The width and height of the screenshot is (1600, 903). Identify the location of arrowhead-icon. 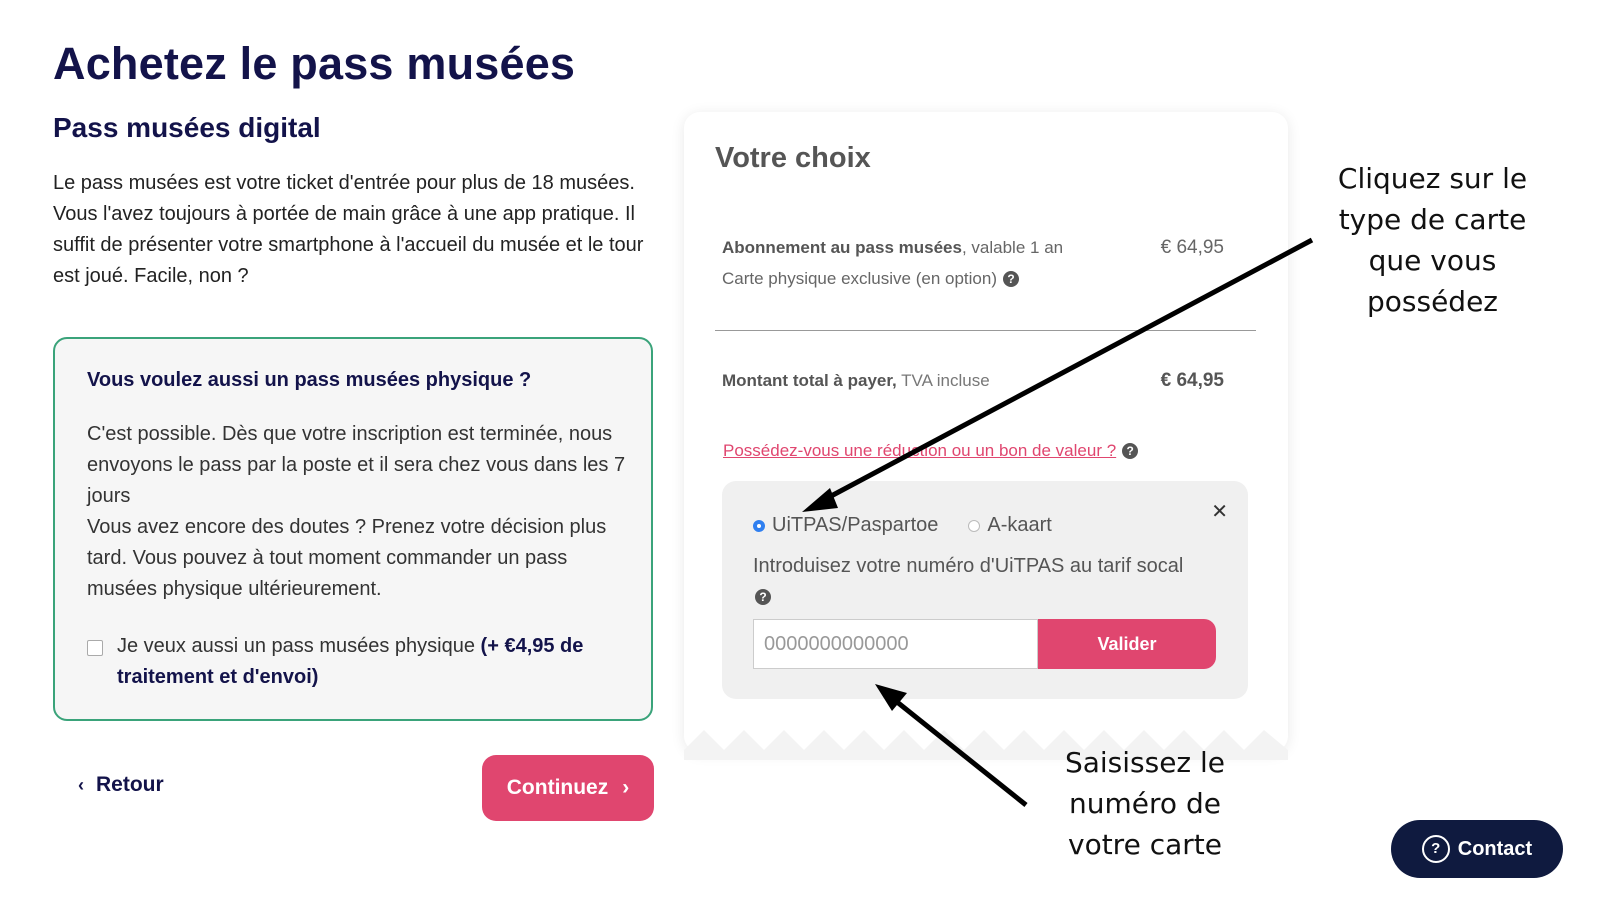
(820, 500).